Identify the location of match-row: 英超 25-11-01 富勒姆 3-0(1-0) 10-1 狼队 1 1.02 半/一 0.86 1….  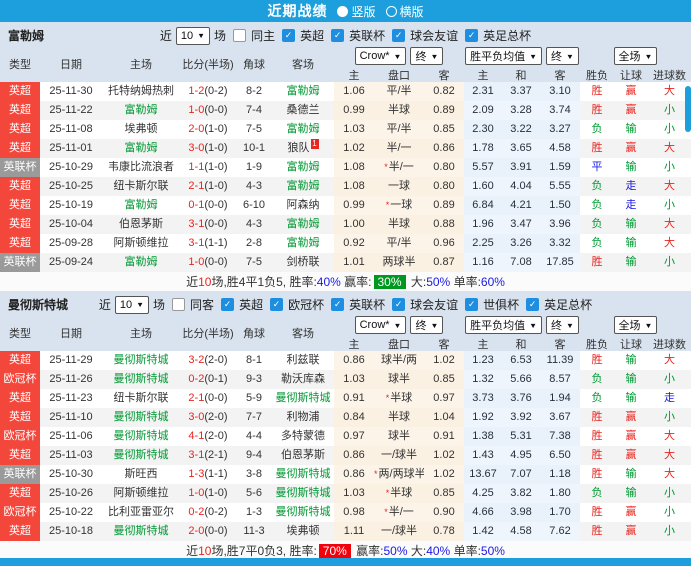
(345, 148).